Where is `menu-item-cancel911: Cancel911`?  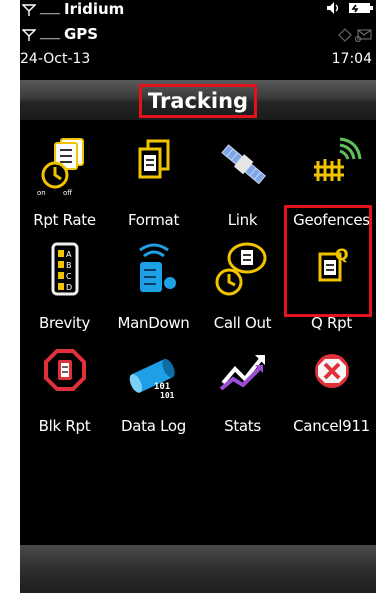
menu-item-cancel911: Cancel911 is located at coordinates (331, 391).